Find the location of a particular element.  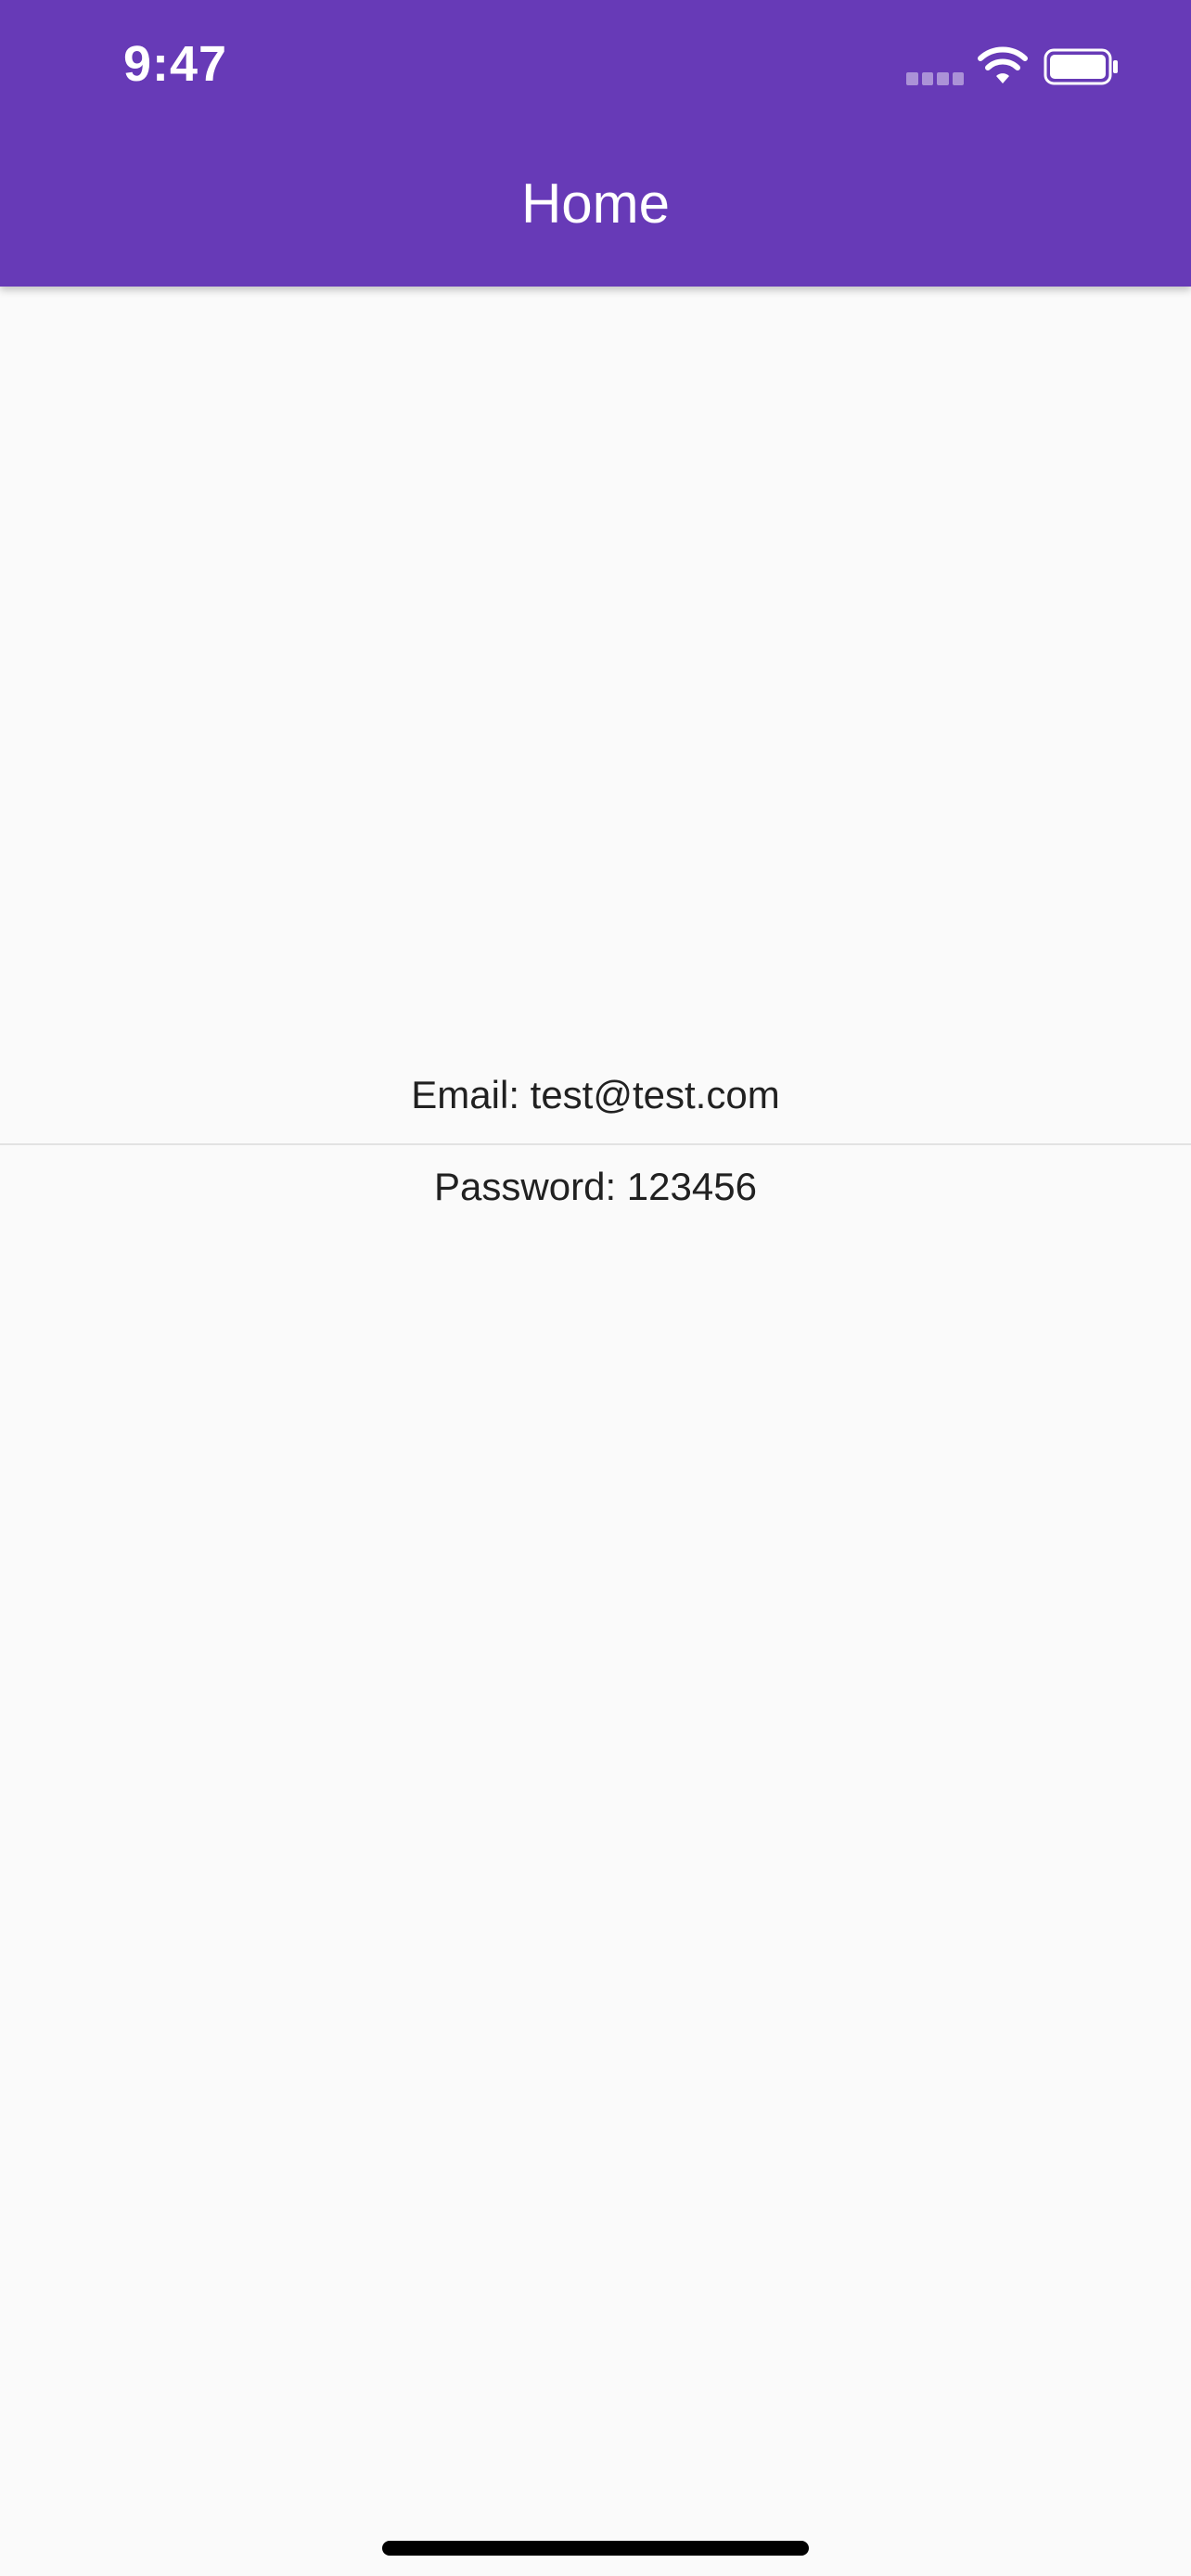

signal-icon is located at coordinates (935, 79).